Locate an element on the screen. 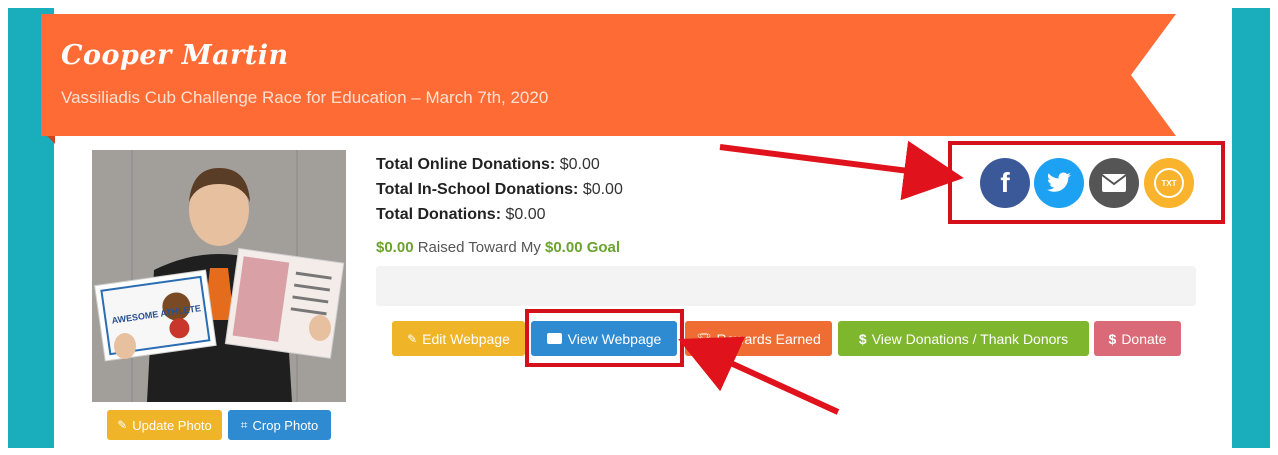 Image resolution: width=1278 pixels, height=455 pixels. online-donations-row: Total Online Donations: $0.00 is located at coordinates (499, 164).